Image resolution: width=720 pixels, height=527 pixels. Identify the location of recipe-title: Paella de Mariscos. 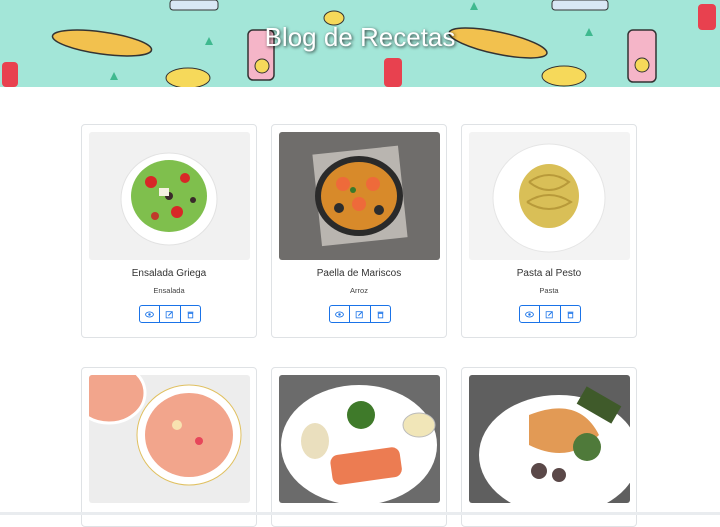
(359, 273).